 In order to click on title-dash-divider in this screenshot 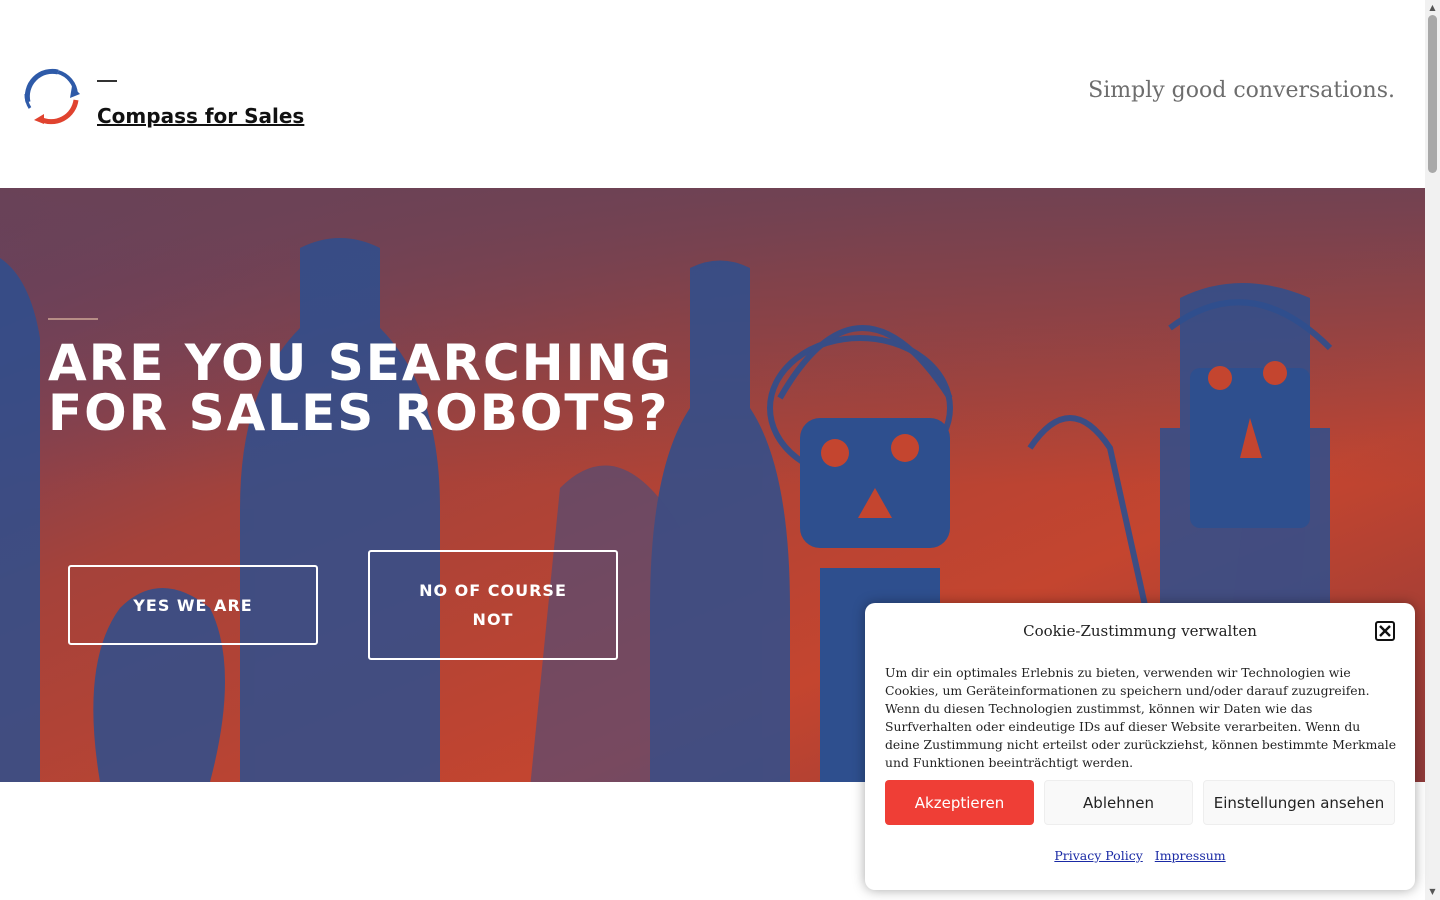, I will do `click(107, 81)`.